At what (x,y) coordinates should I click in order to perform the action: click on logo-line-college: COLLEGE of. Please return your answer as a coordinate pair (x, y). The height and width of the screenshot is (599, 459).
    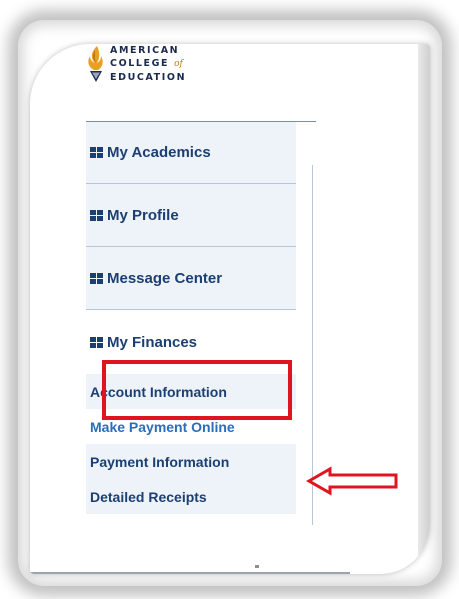
    Looking at the image, I should click on (148, 64).